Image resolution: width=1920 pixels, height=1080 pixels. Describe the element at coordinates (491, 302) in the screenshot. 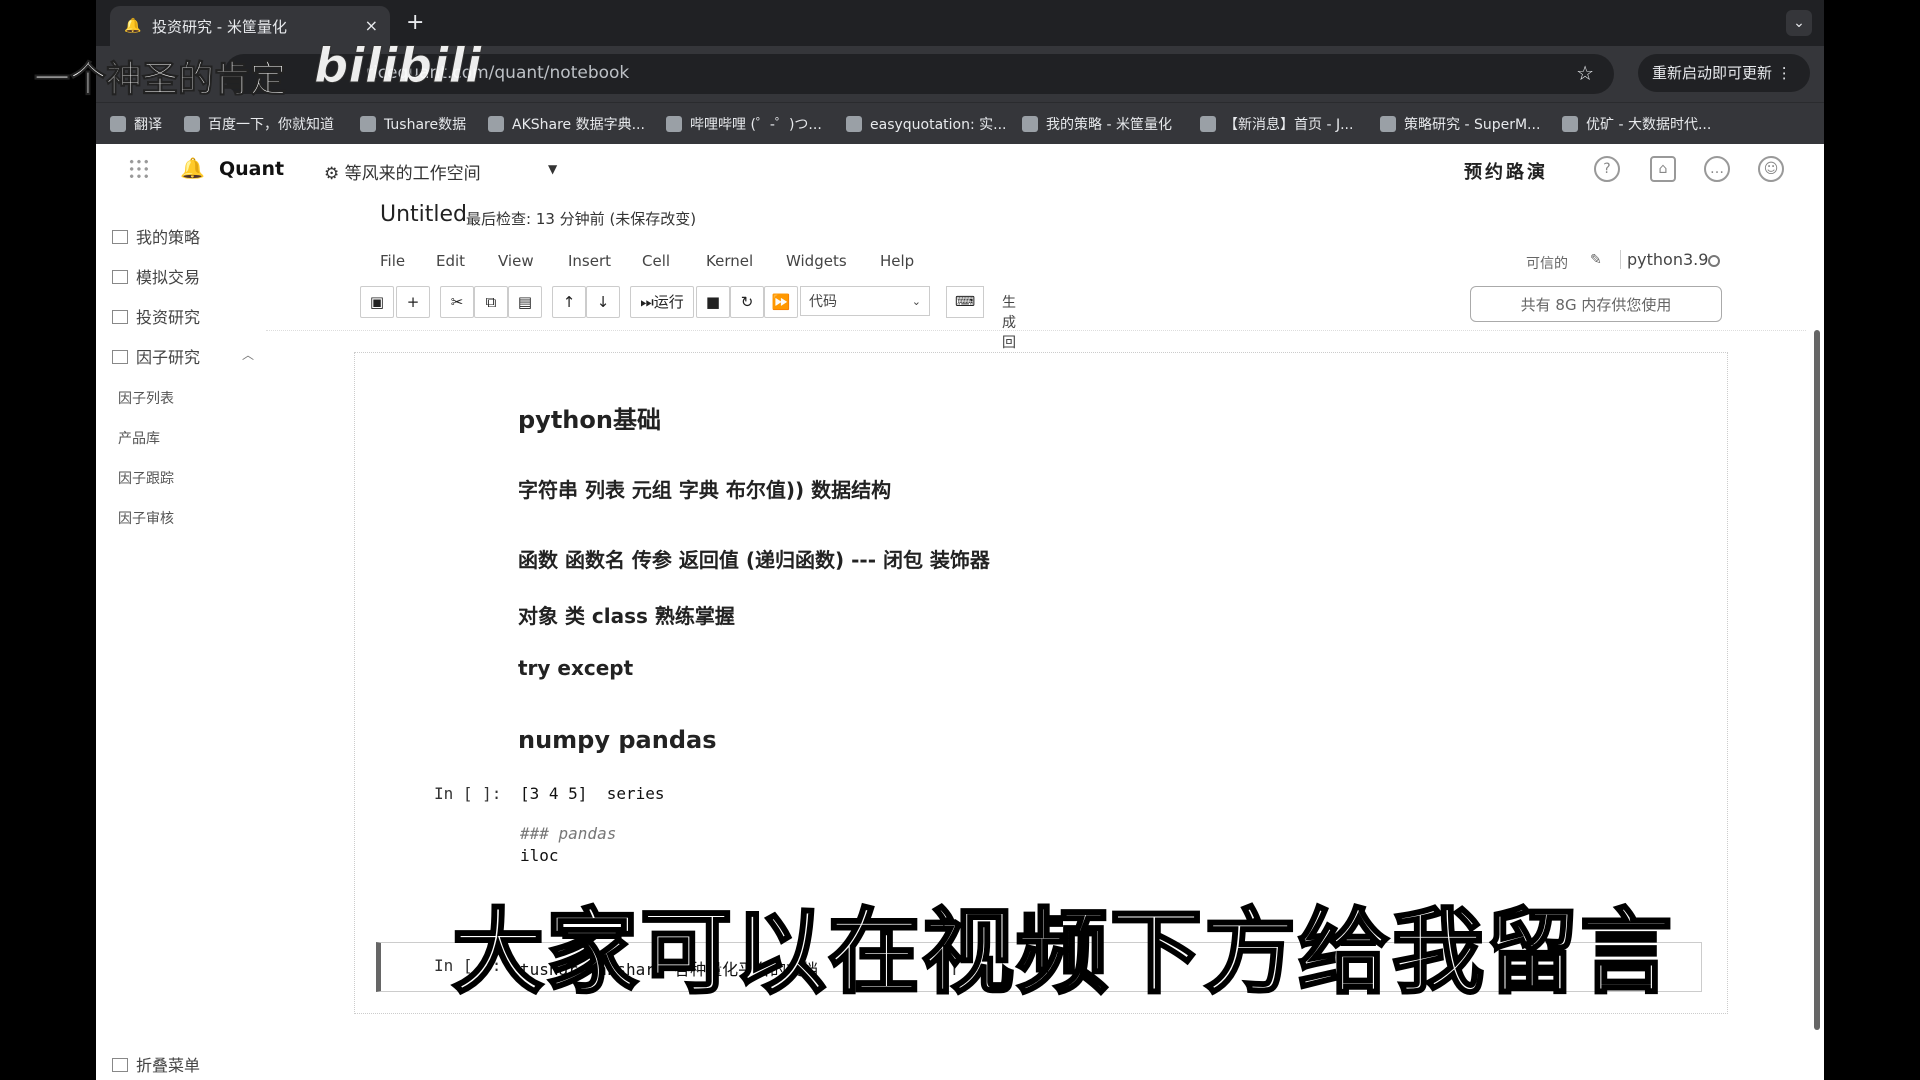

I see `copy-icon: ⧉` at that location.